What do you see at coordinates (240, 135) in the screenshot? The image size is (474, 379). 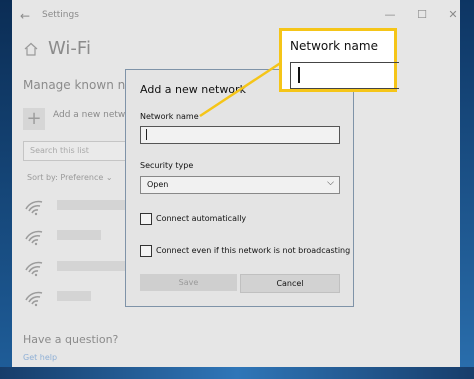 I see `network-name-input` at bounding box center [240, 135].